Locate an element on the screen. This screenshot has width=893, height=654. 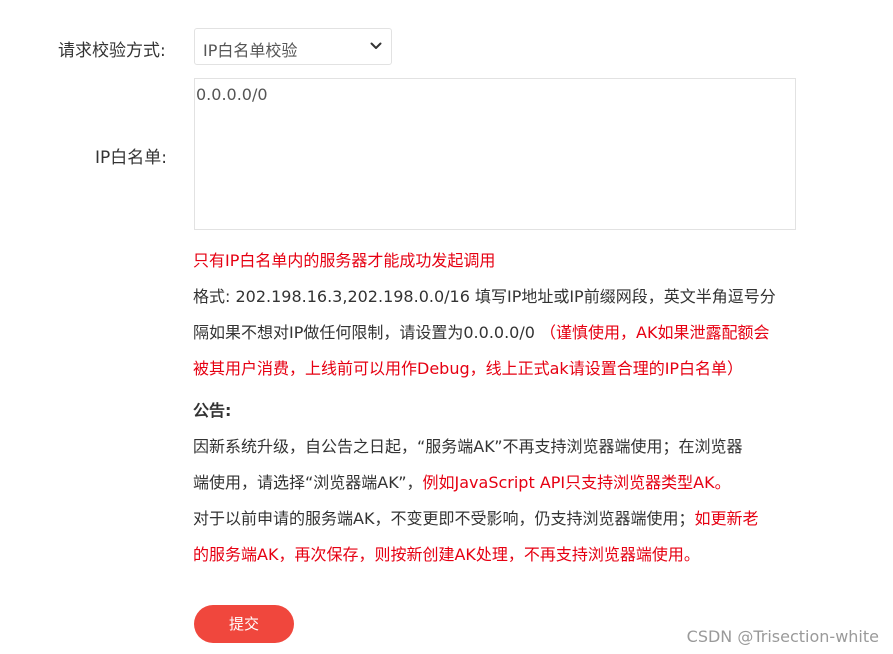
caution-text: （谨慎使用，AK如果泄露配额会 is located at coordinates (655, 332).